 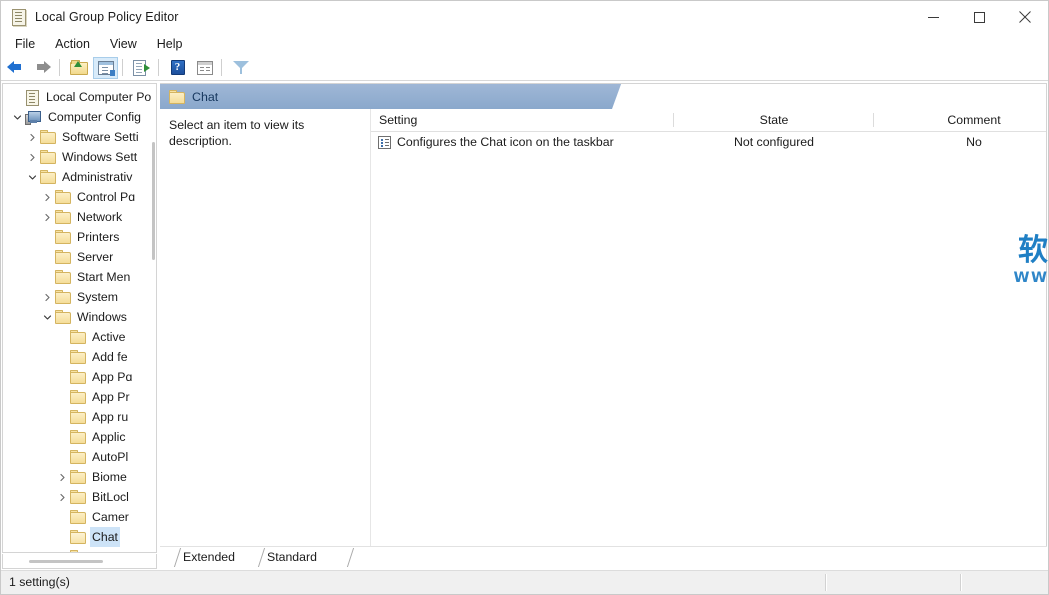 I want to click on maximize-icon, so click(x=979, y=17).